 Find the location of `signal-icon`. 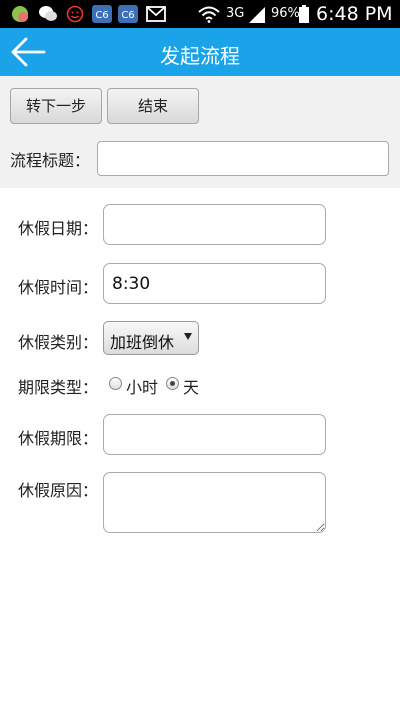

signal-icon is located at coordinates (257, 15).